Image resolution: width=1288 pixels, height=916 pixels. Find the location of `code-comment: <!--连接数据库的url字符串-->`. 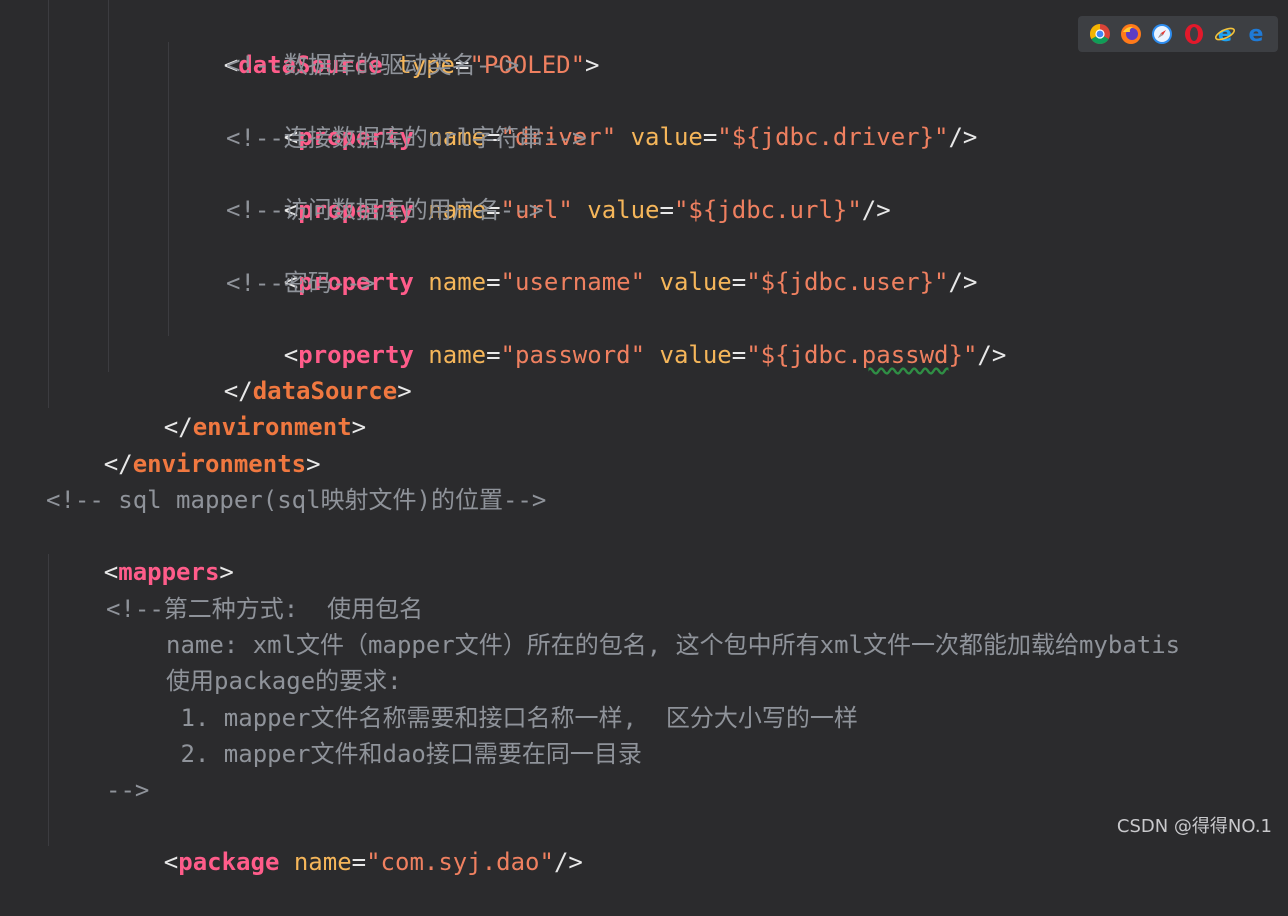

code-comment: <!--连接数据库的url字符串--> is located at coordinates (406, 138).